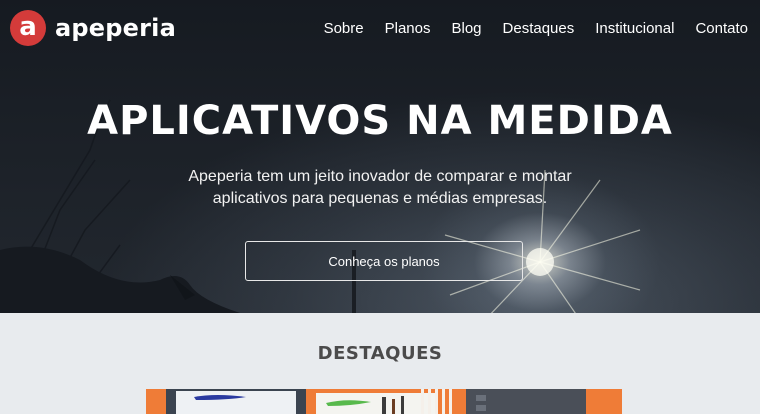 The width and height of the screenshot is (760, 414). Describe the element at coordinates (120, 279) in the screenshot. I see `silhouette-shape` at that location.